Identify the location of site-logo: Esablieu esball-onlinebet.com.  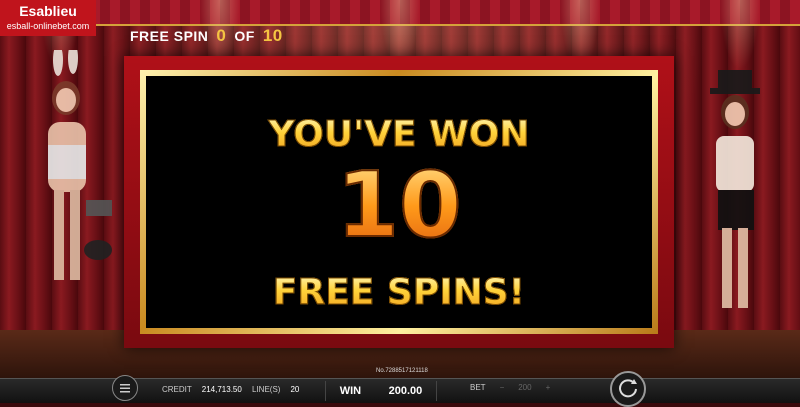
(48, 18).